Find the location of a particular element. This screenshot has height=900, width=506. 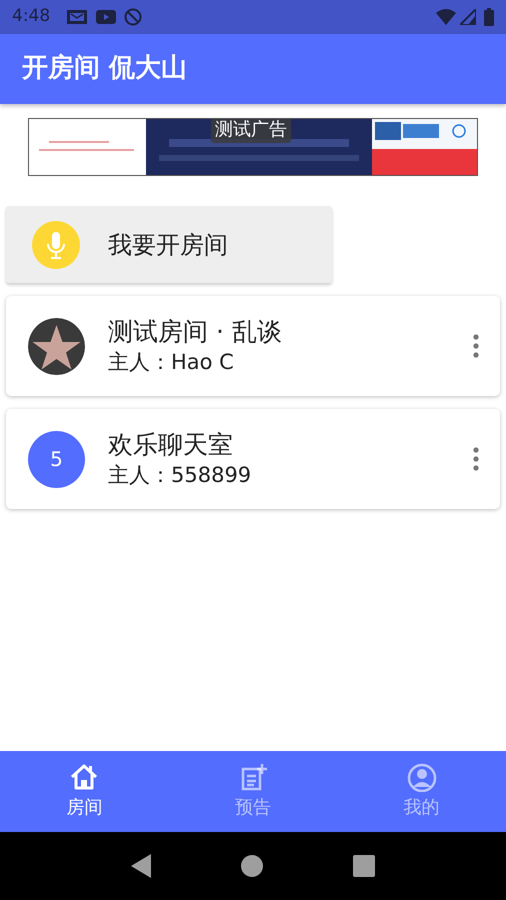

blocked-icon is located at coordinates (133, 17).